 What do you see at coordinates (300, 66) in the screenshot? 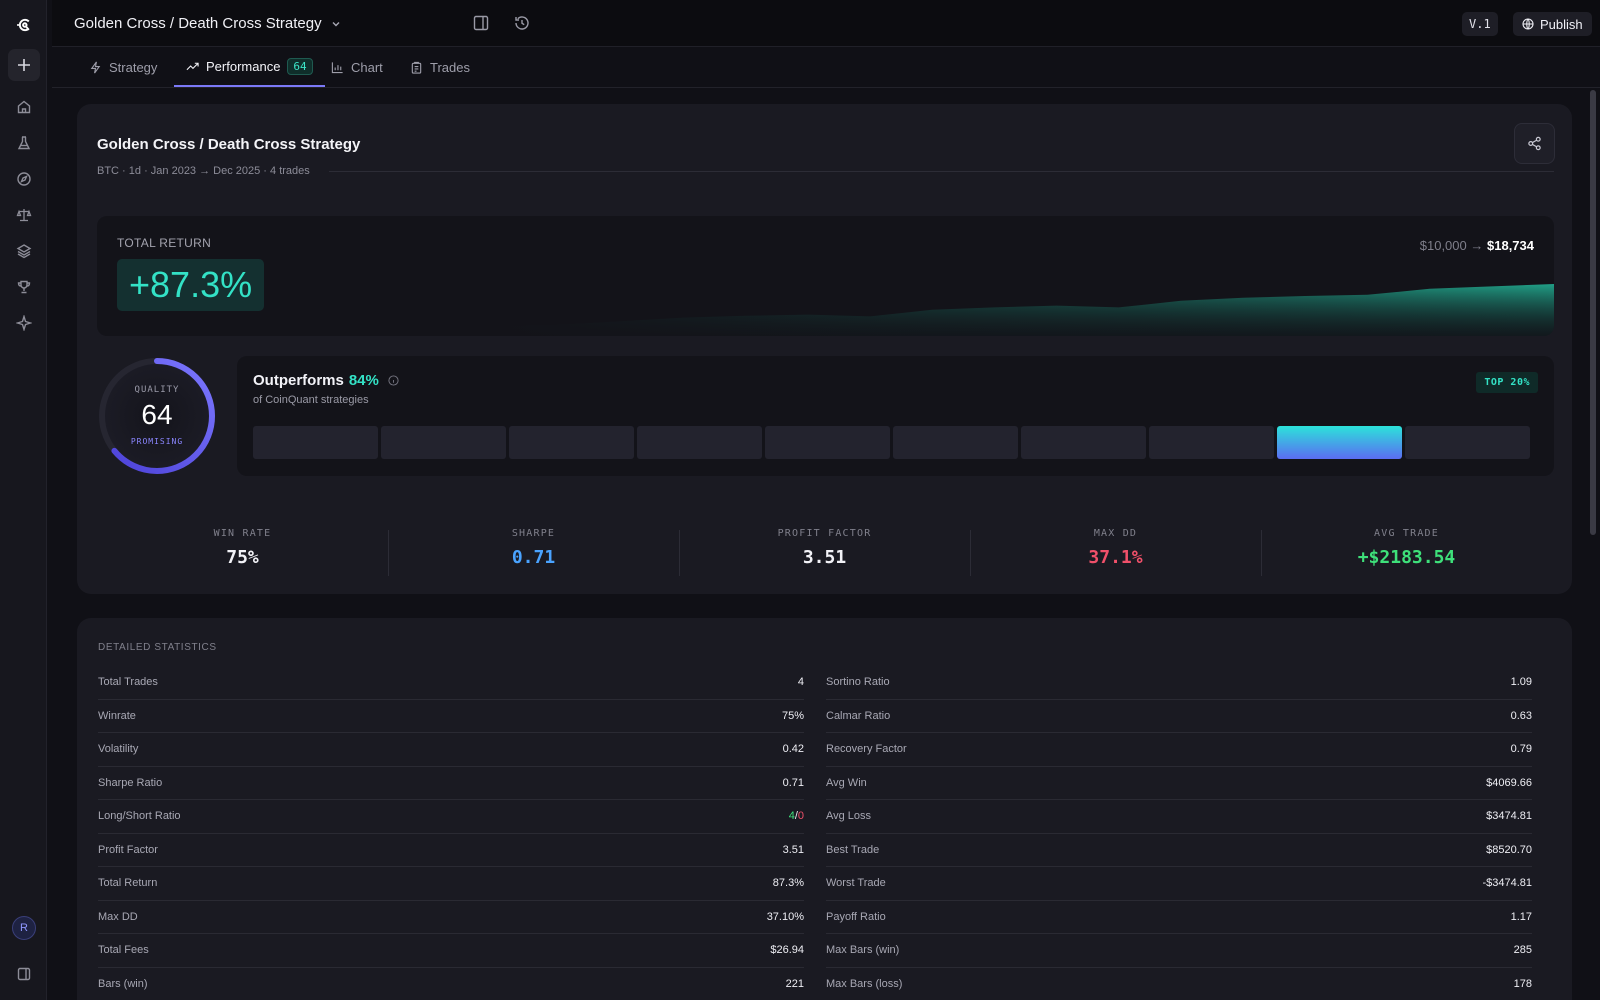
I see `quality-score-badge: 64` at bounding box center [300, 66].